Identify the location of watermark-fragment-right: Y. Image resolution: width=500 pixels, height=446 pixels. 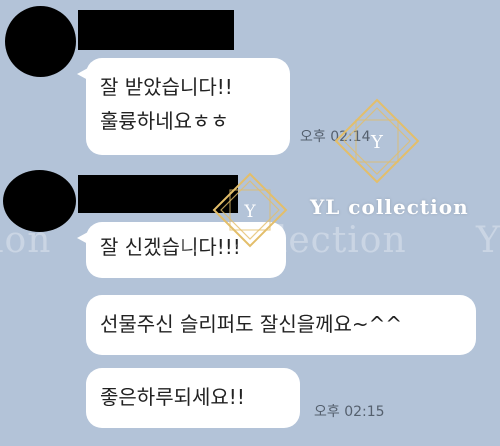
(488, 240).